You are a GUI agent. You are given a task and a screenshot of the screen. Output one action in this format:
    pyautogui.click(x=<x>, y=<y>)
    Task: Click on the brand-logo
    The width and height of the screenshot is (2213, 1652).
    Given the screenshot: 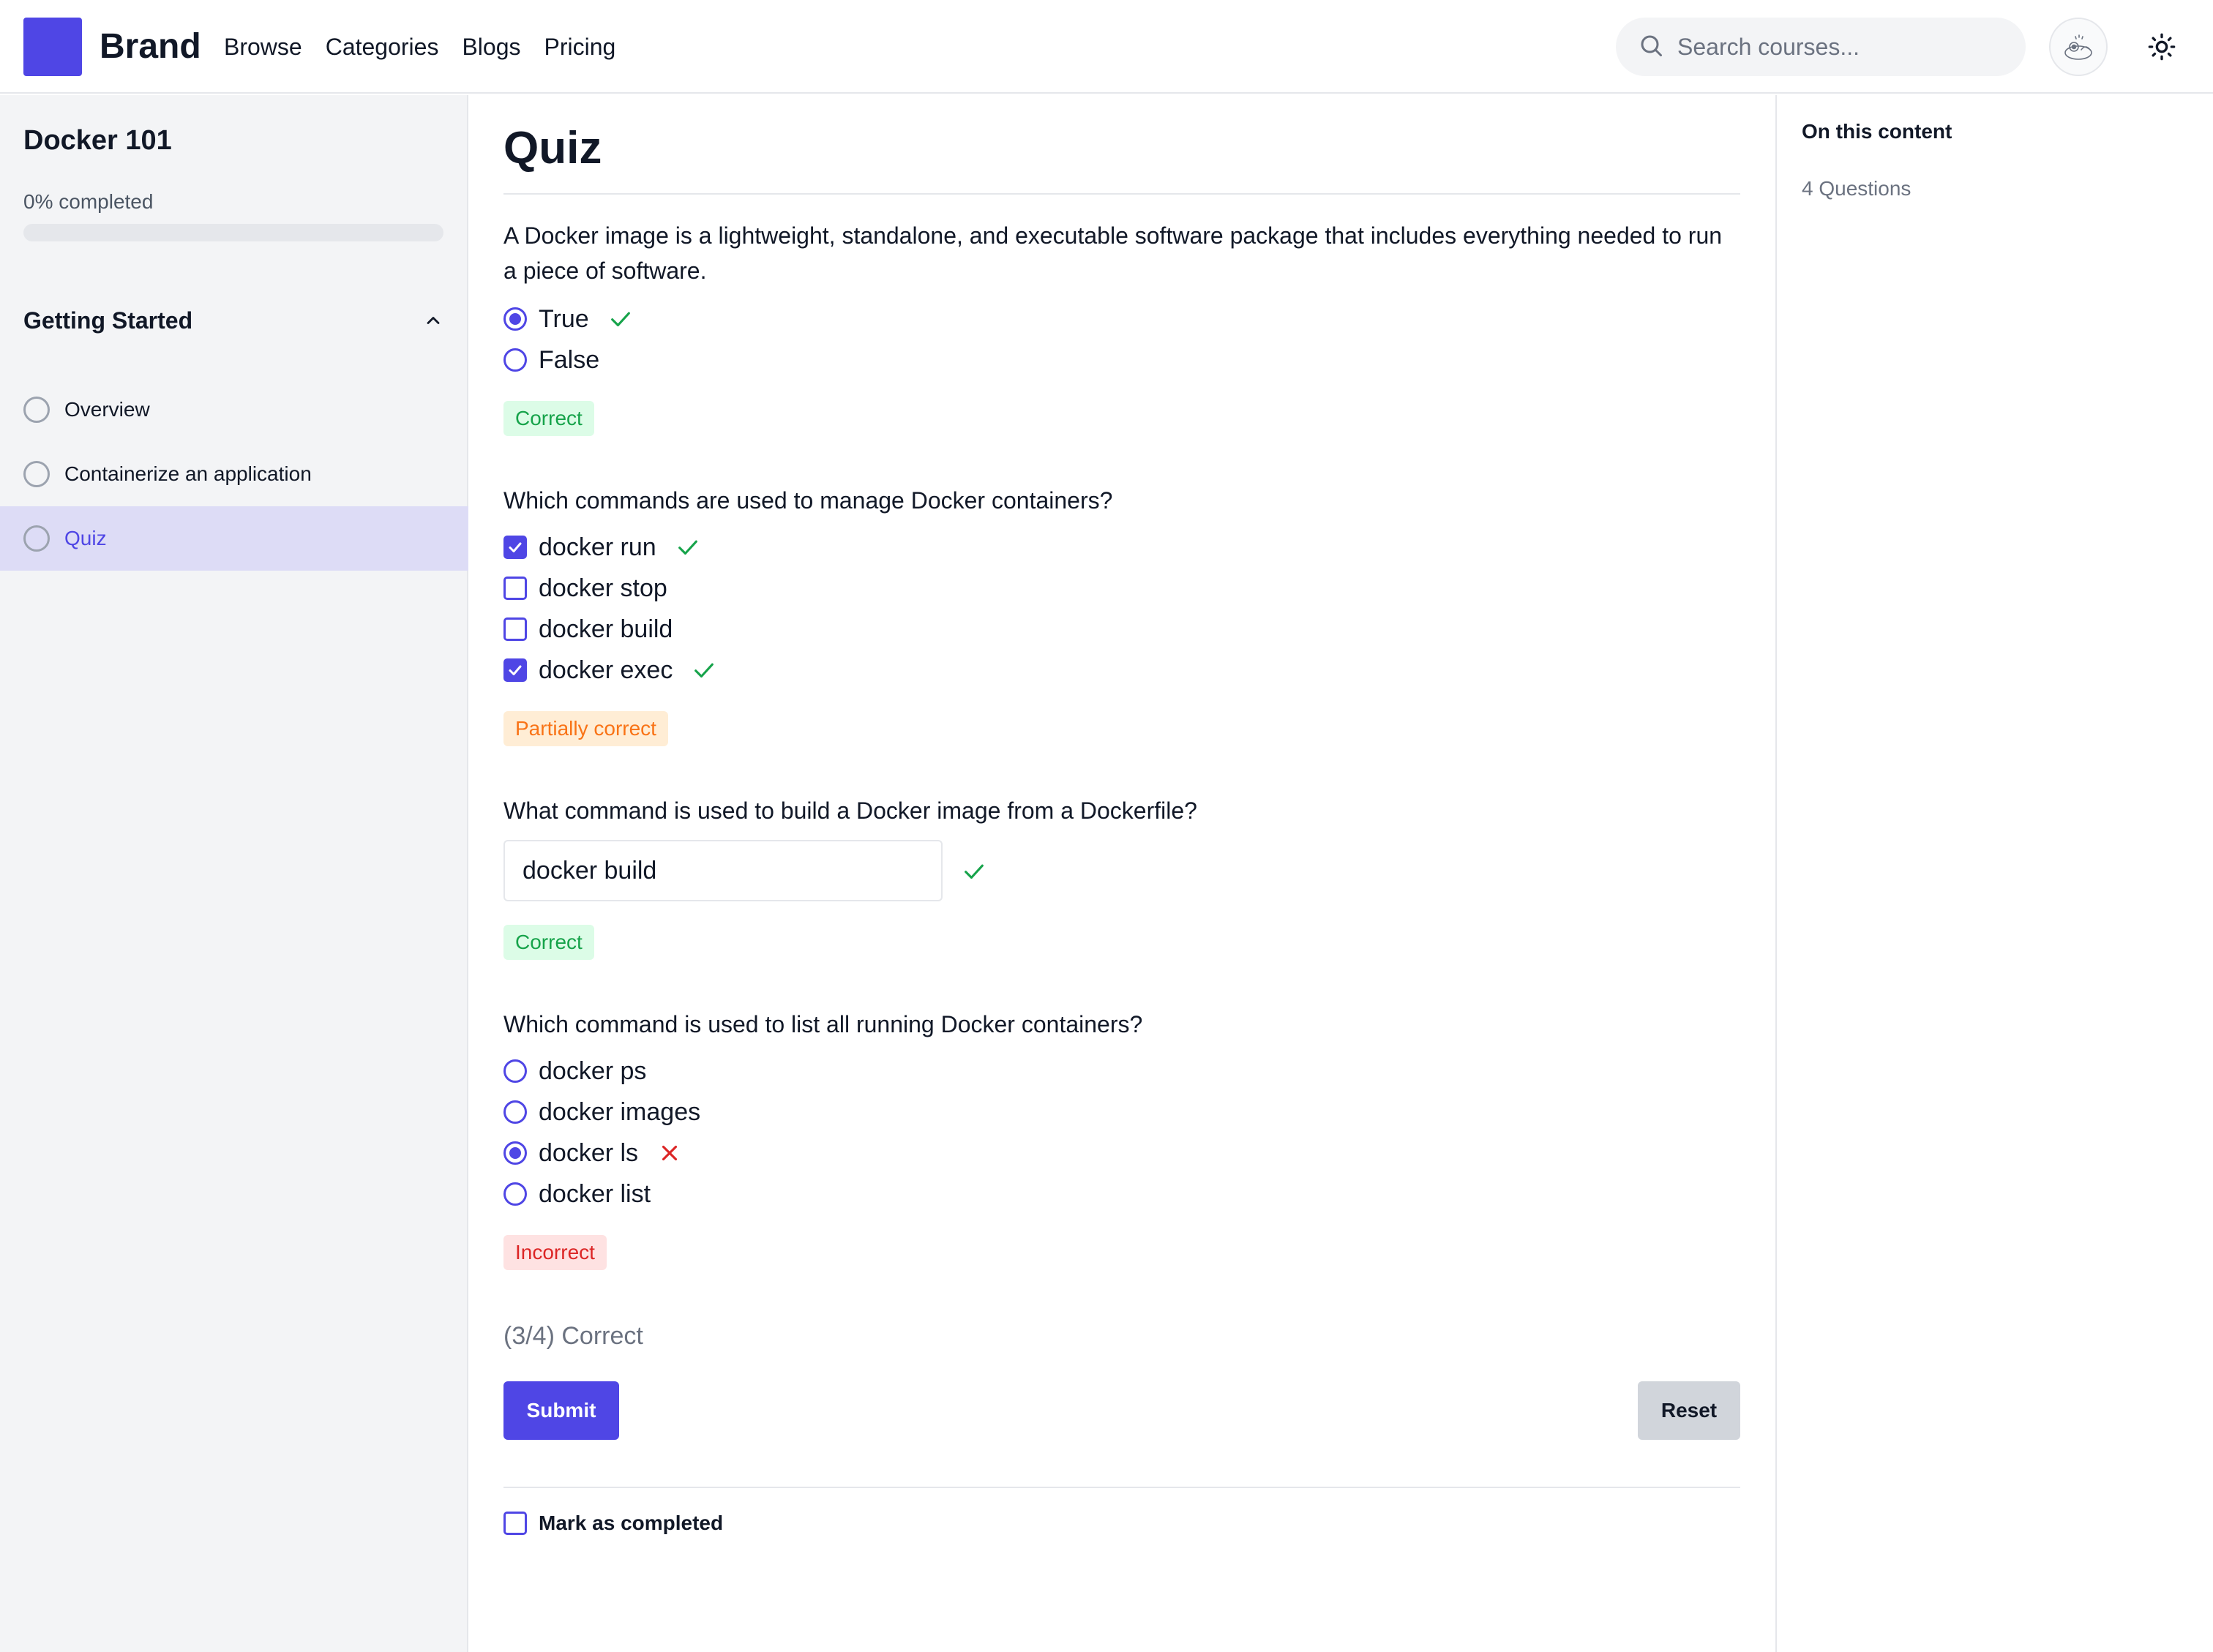 What is the action you would take?
    pyautogui.click(x=52, y=47)
    